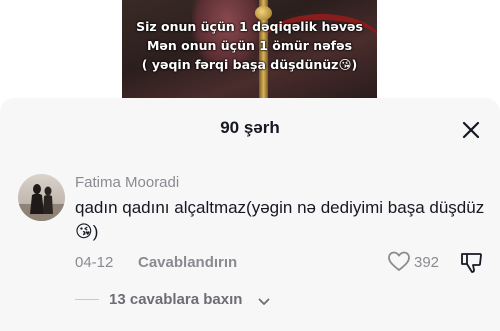 The height and width of the screenshot is (331, 500). What do you see at coordinates (399, 261) in the screenshot?
I see `heart-outline-icon` at bounding box center [399, 261].